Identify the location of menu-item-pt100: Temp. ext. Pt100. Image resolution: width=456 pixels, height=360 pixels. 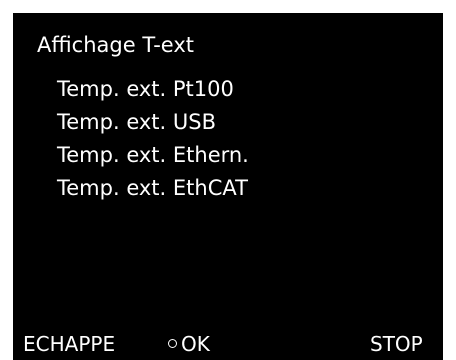
(153, 89).